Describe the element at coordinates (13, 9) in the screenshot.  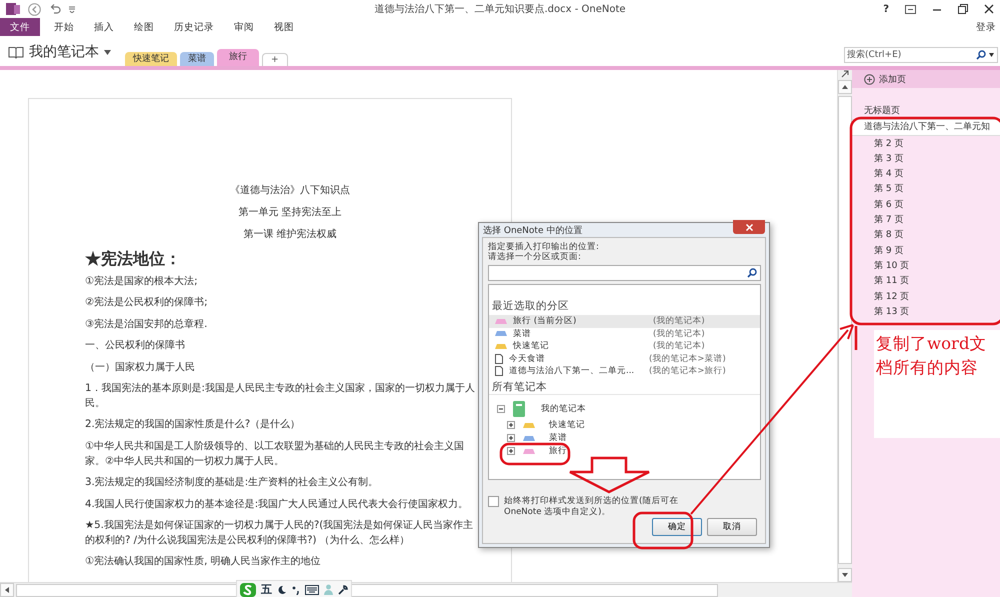
I see `onenote-logo-icon` at that location.